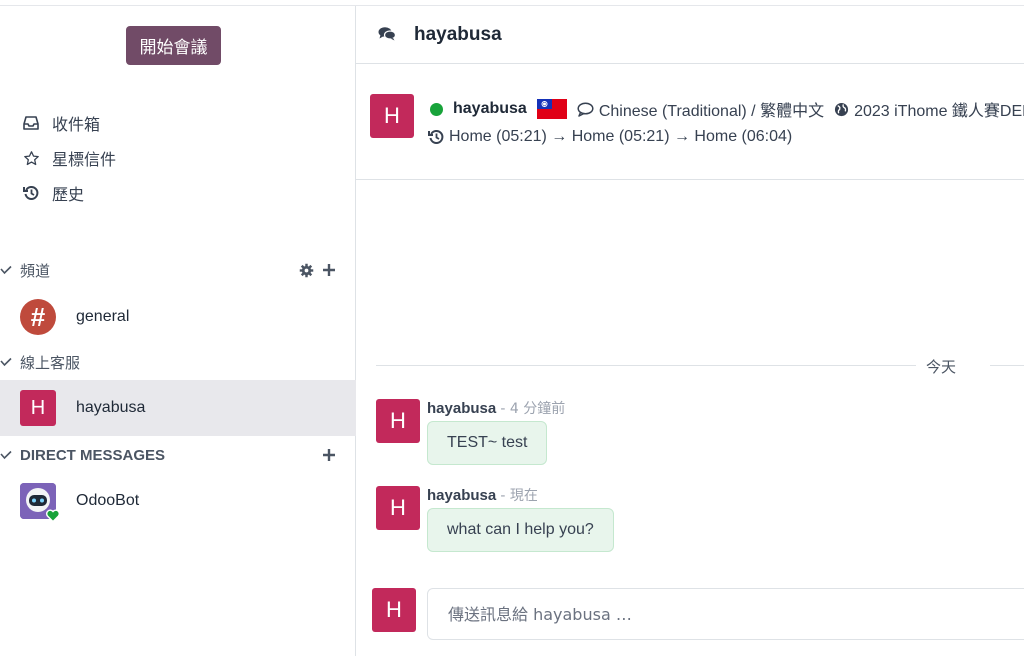 Image resolution: width=1024 pixels, height=656 pixels. Describe the element at coordinates (103, 316) in the screenshot. I see `thread-name: general` at that location.